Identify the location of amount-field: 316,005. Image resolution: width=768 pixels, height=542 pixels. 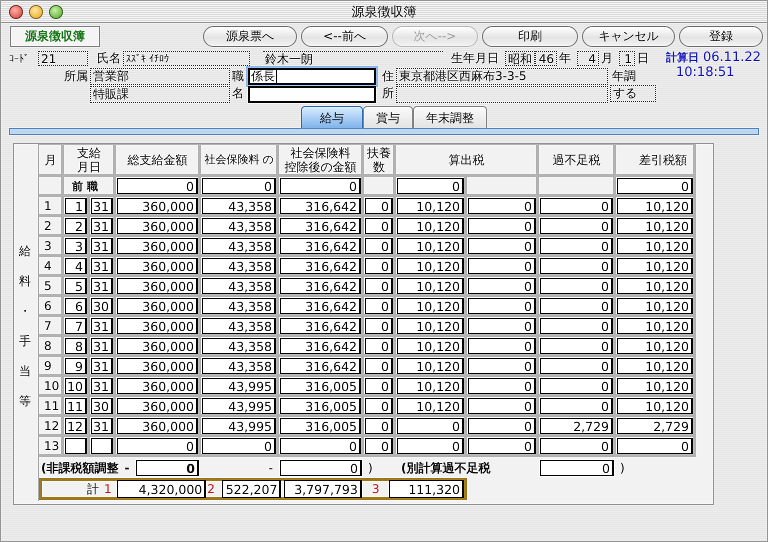
(320, 406).